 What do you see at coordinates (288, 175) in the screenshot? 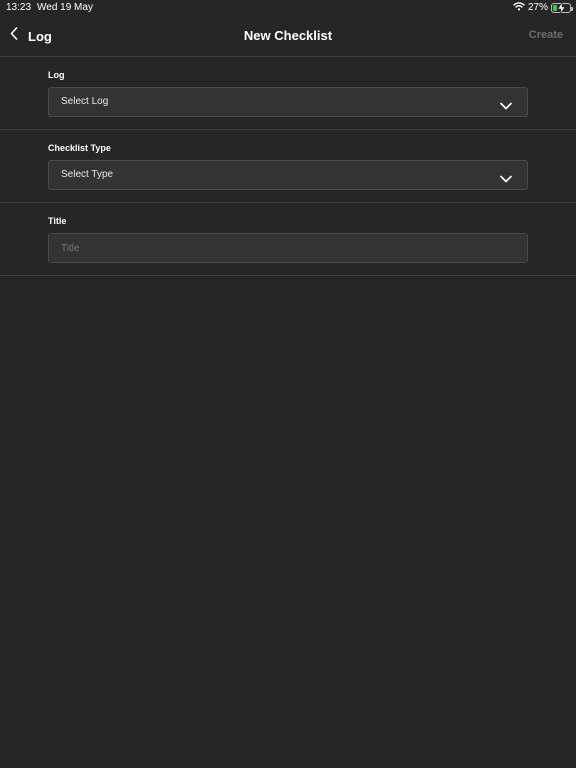
I see `checklist-type-select: Select Type` at bounding box center [288, 175].